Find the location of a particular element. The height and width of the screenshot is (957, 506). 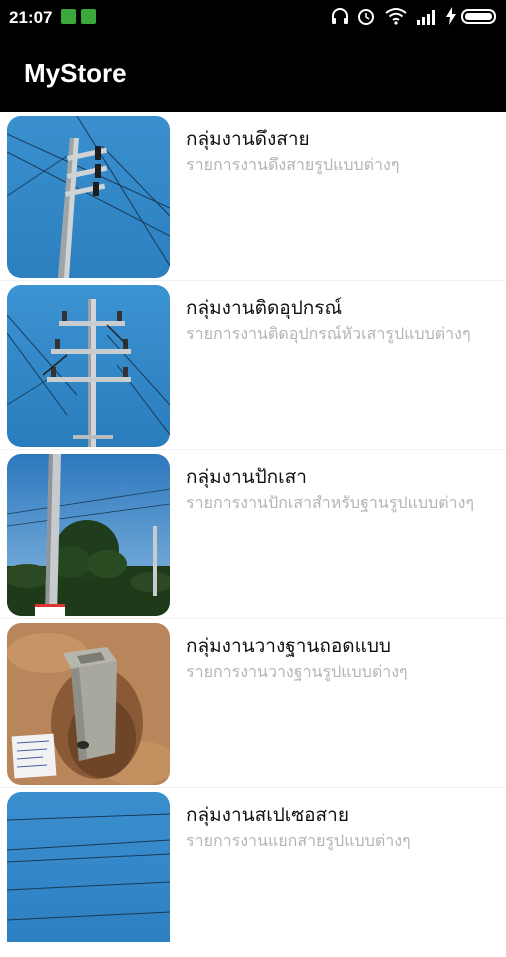

item-subtitle: รายการงานปักเสาสำหรับฐานรูปแบบต่างๆ is located at coordinates (330, 502).